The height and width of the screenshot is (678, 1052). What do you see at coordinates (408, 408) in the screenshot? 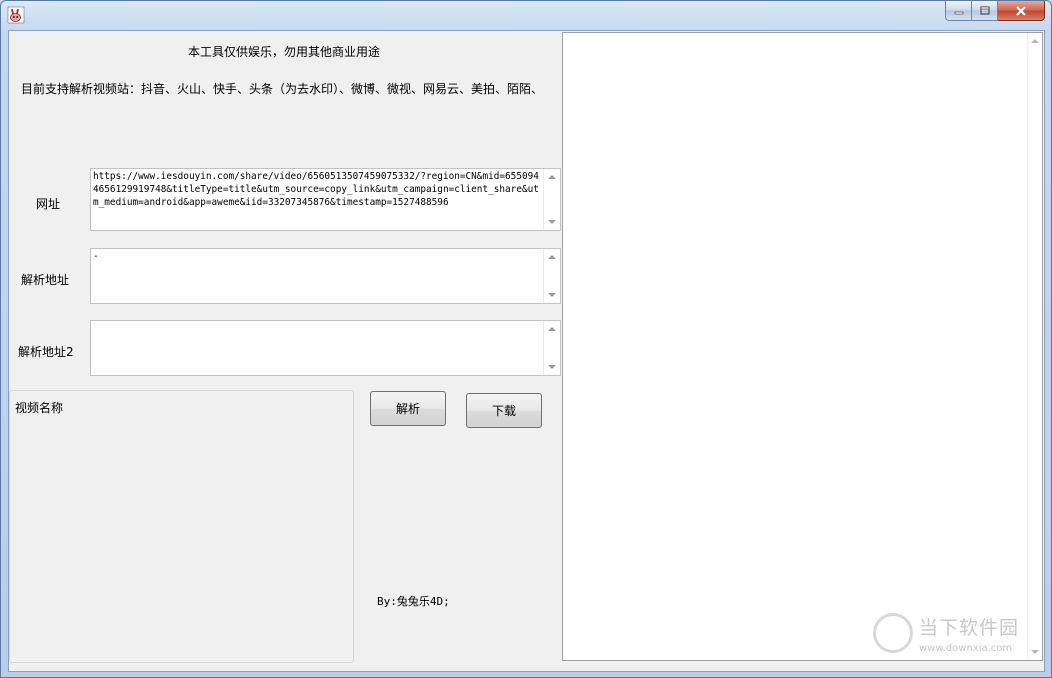
I see `parse-button: 解析` at bounding box center [408, 408].